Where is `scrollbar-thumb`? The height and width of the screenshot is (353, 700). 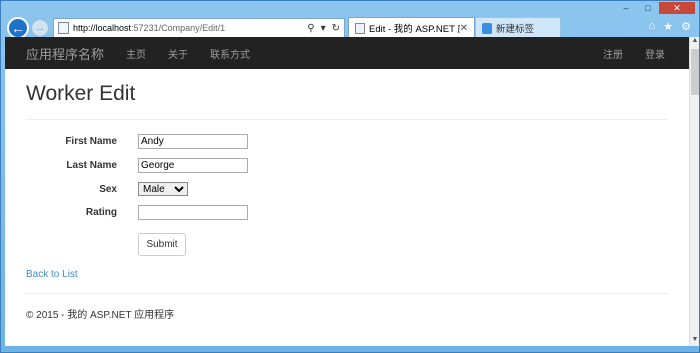 scrollbar-thumb is located at coordinates (695, 72).